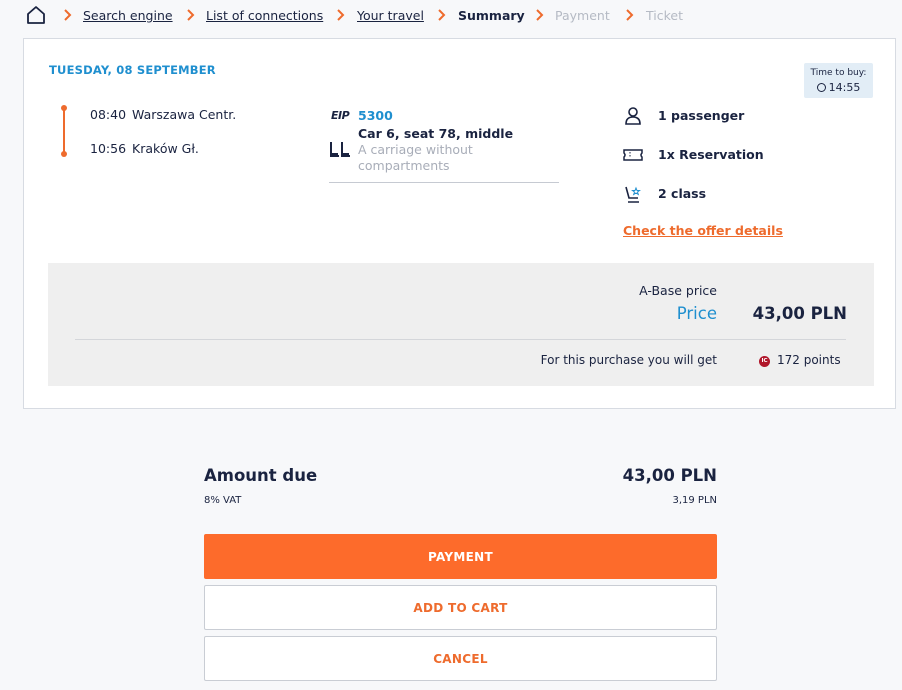 This screenshot has width=902, height=690. I want to click on breadcrumb-payment: Payment, so click(582, 15).